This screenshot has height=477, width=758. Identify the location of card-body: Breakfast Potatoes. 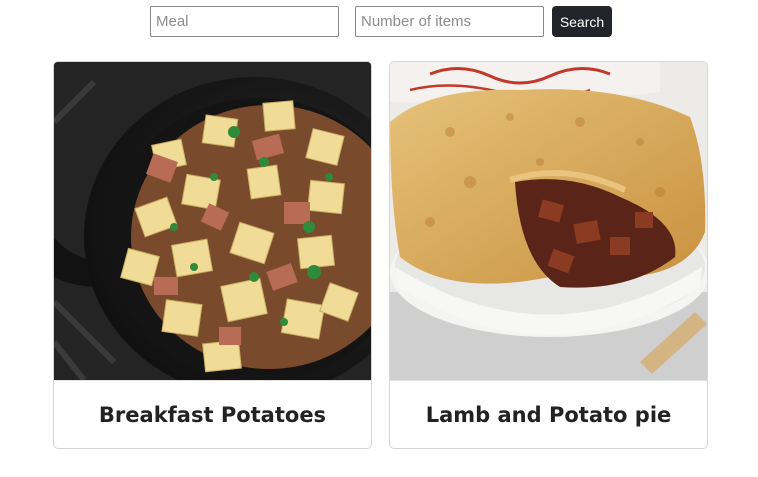
(212, 414).